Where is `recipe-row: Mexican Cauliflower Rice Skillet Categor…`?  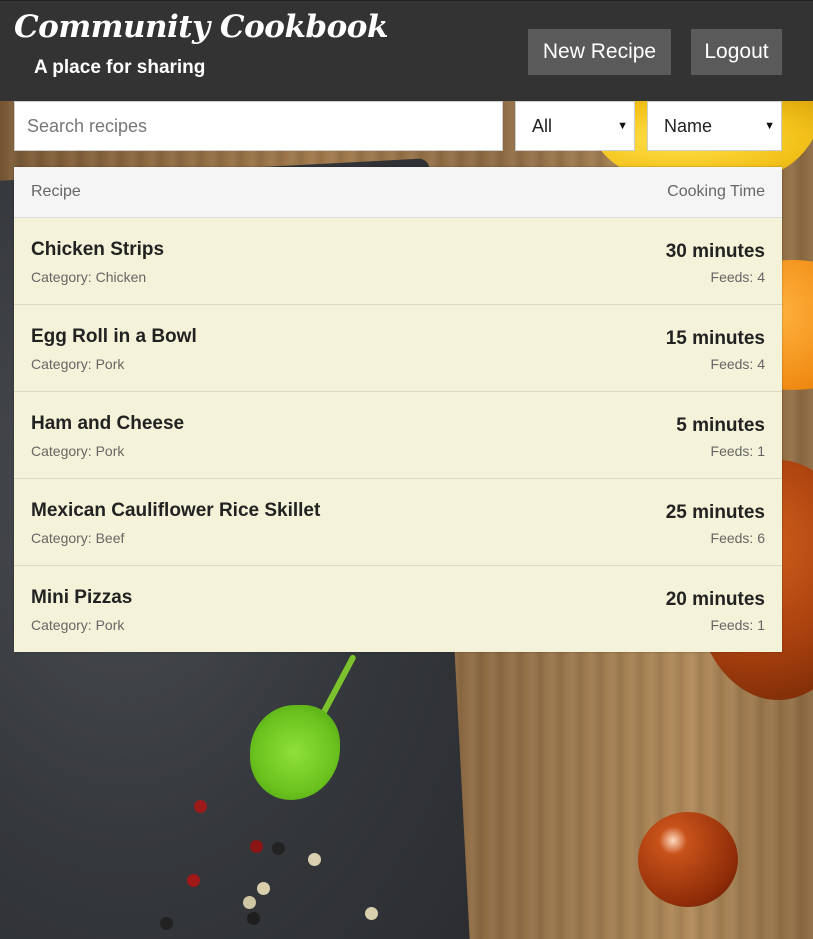 recipe-row: Mexican Cauliflower Rice Skillet Categor… is located at coordinates (398, 522).